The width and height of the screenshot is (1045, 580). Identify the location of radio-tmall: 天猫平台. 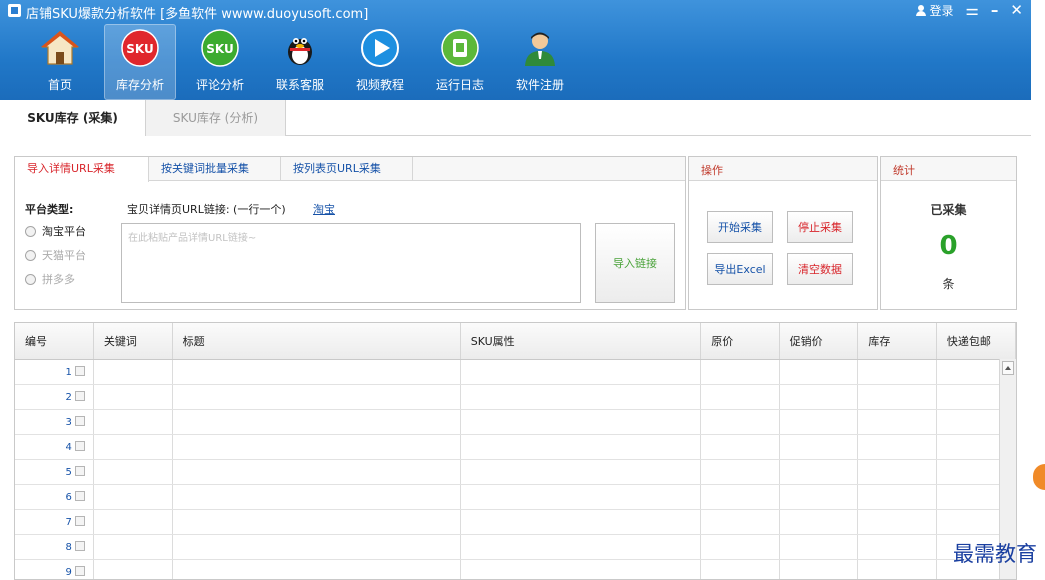
(55, 255).